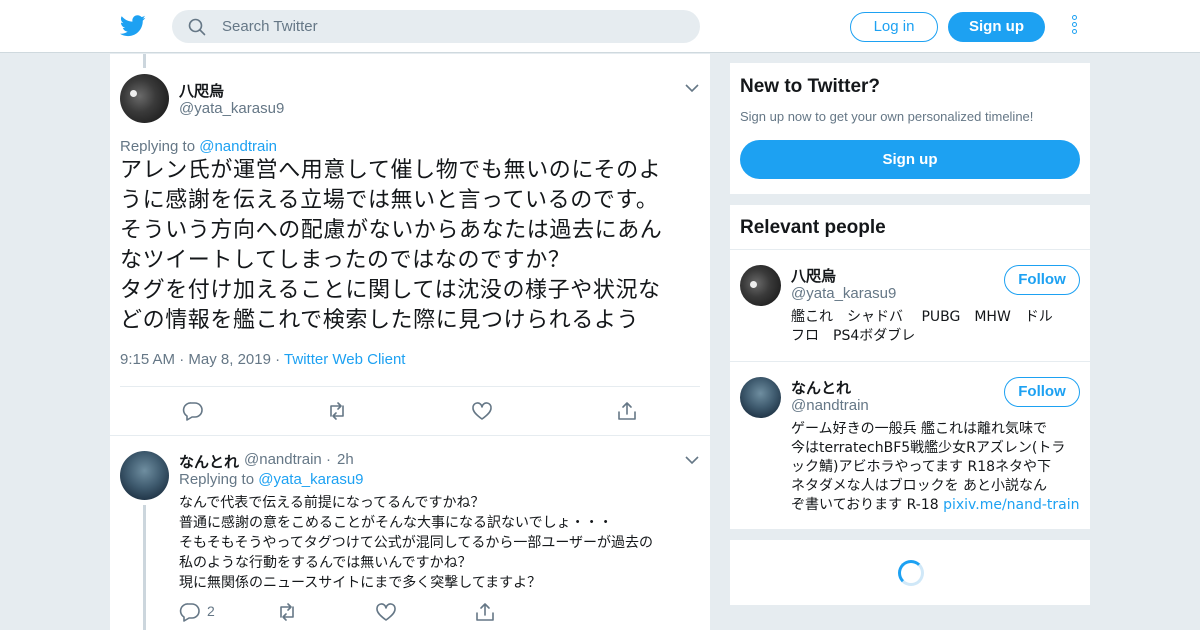  I want to click on top-bar: Log in Sign up, so click(600, 26).